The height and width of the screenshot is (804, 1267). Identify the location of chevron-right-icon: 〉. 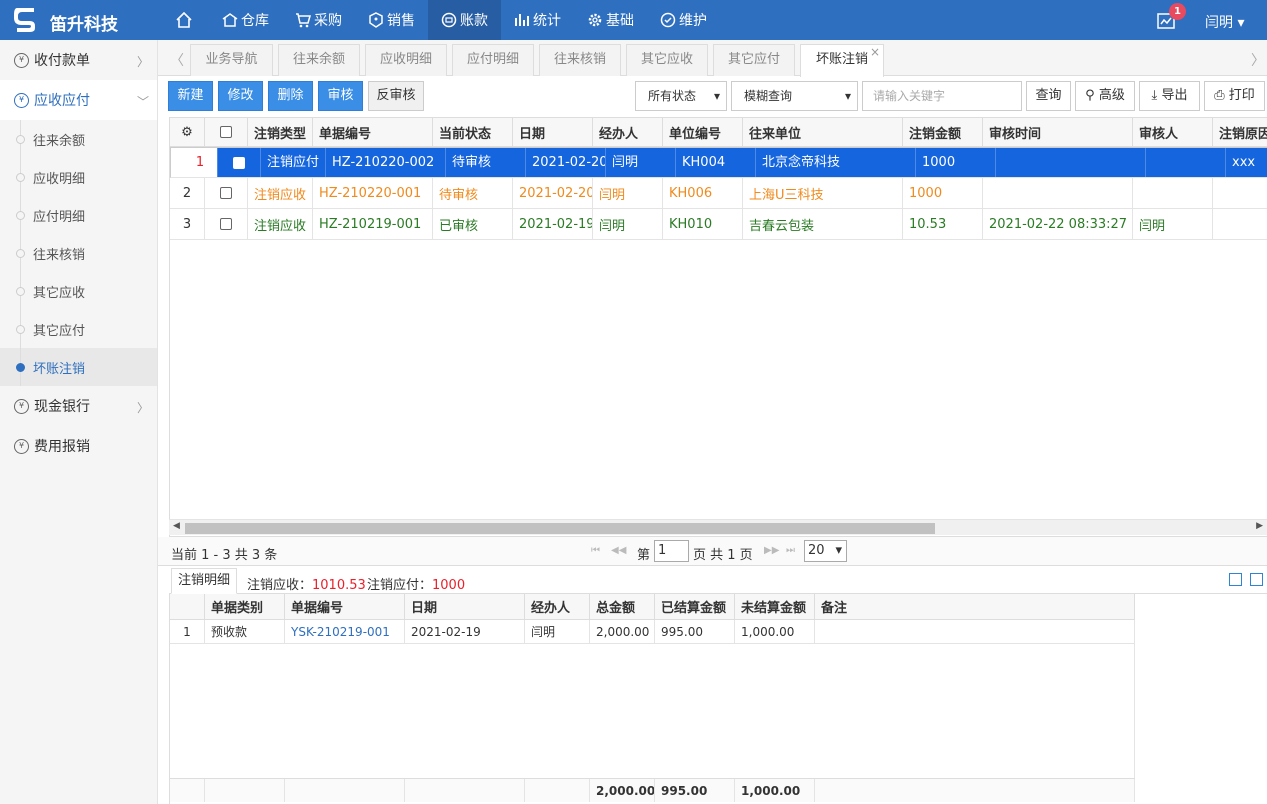
(142, 408).